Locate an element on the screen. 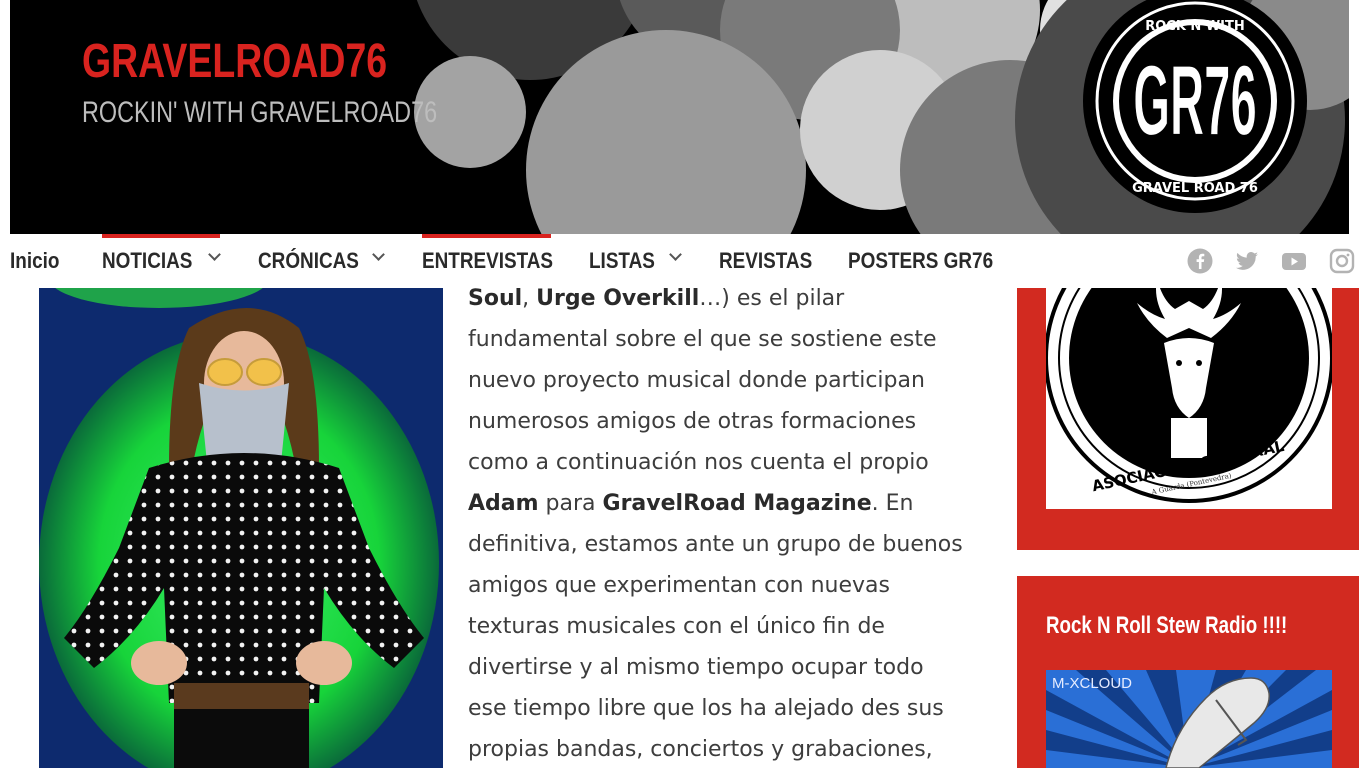  nav-item-label: Inicio is located at coordinates (35, 260).